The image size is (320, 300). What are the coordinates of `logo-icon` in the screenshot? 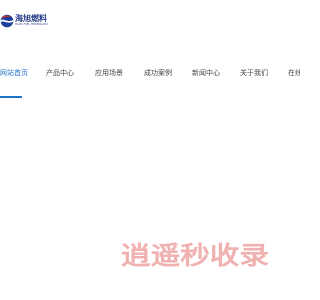 It's located at (7, 21).